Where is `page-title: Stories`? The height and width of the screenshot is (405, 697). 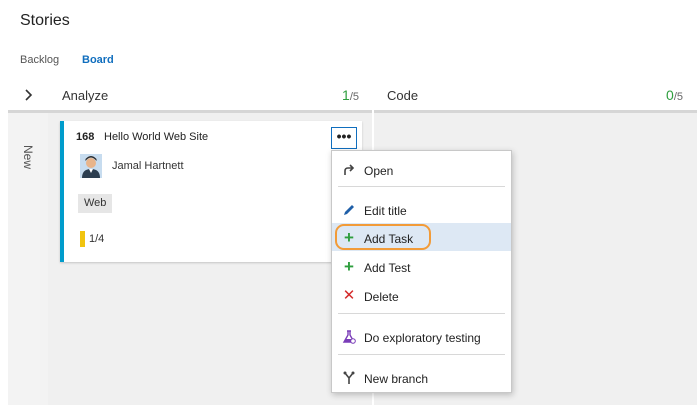 page-title: Stories is located at coordinates (45, 20).